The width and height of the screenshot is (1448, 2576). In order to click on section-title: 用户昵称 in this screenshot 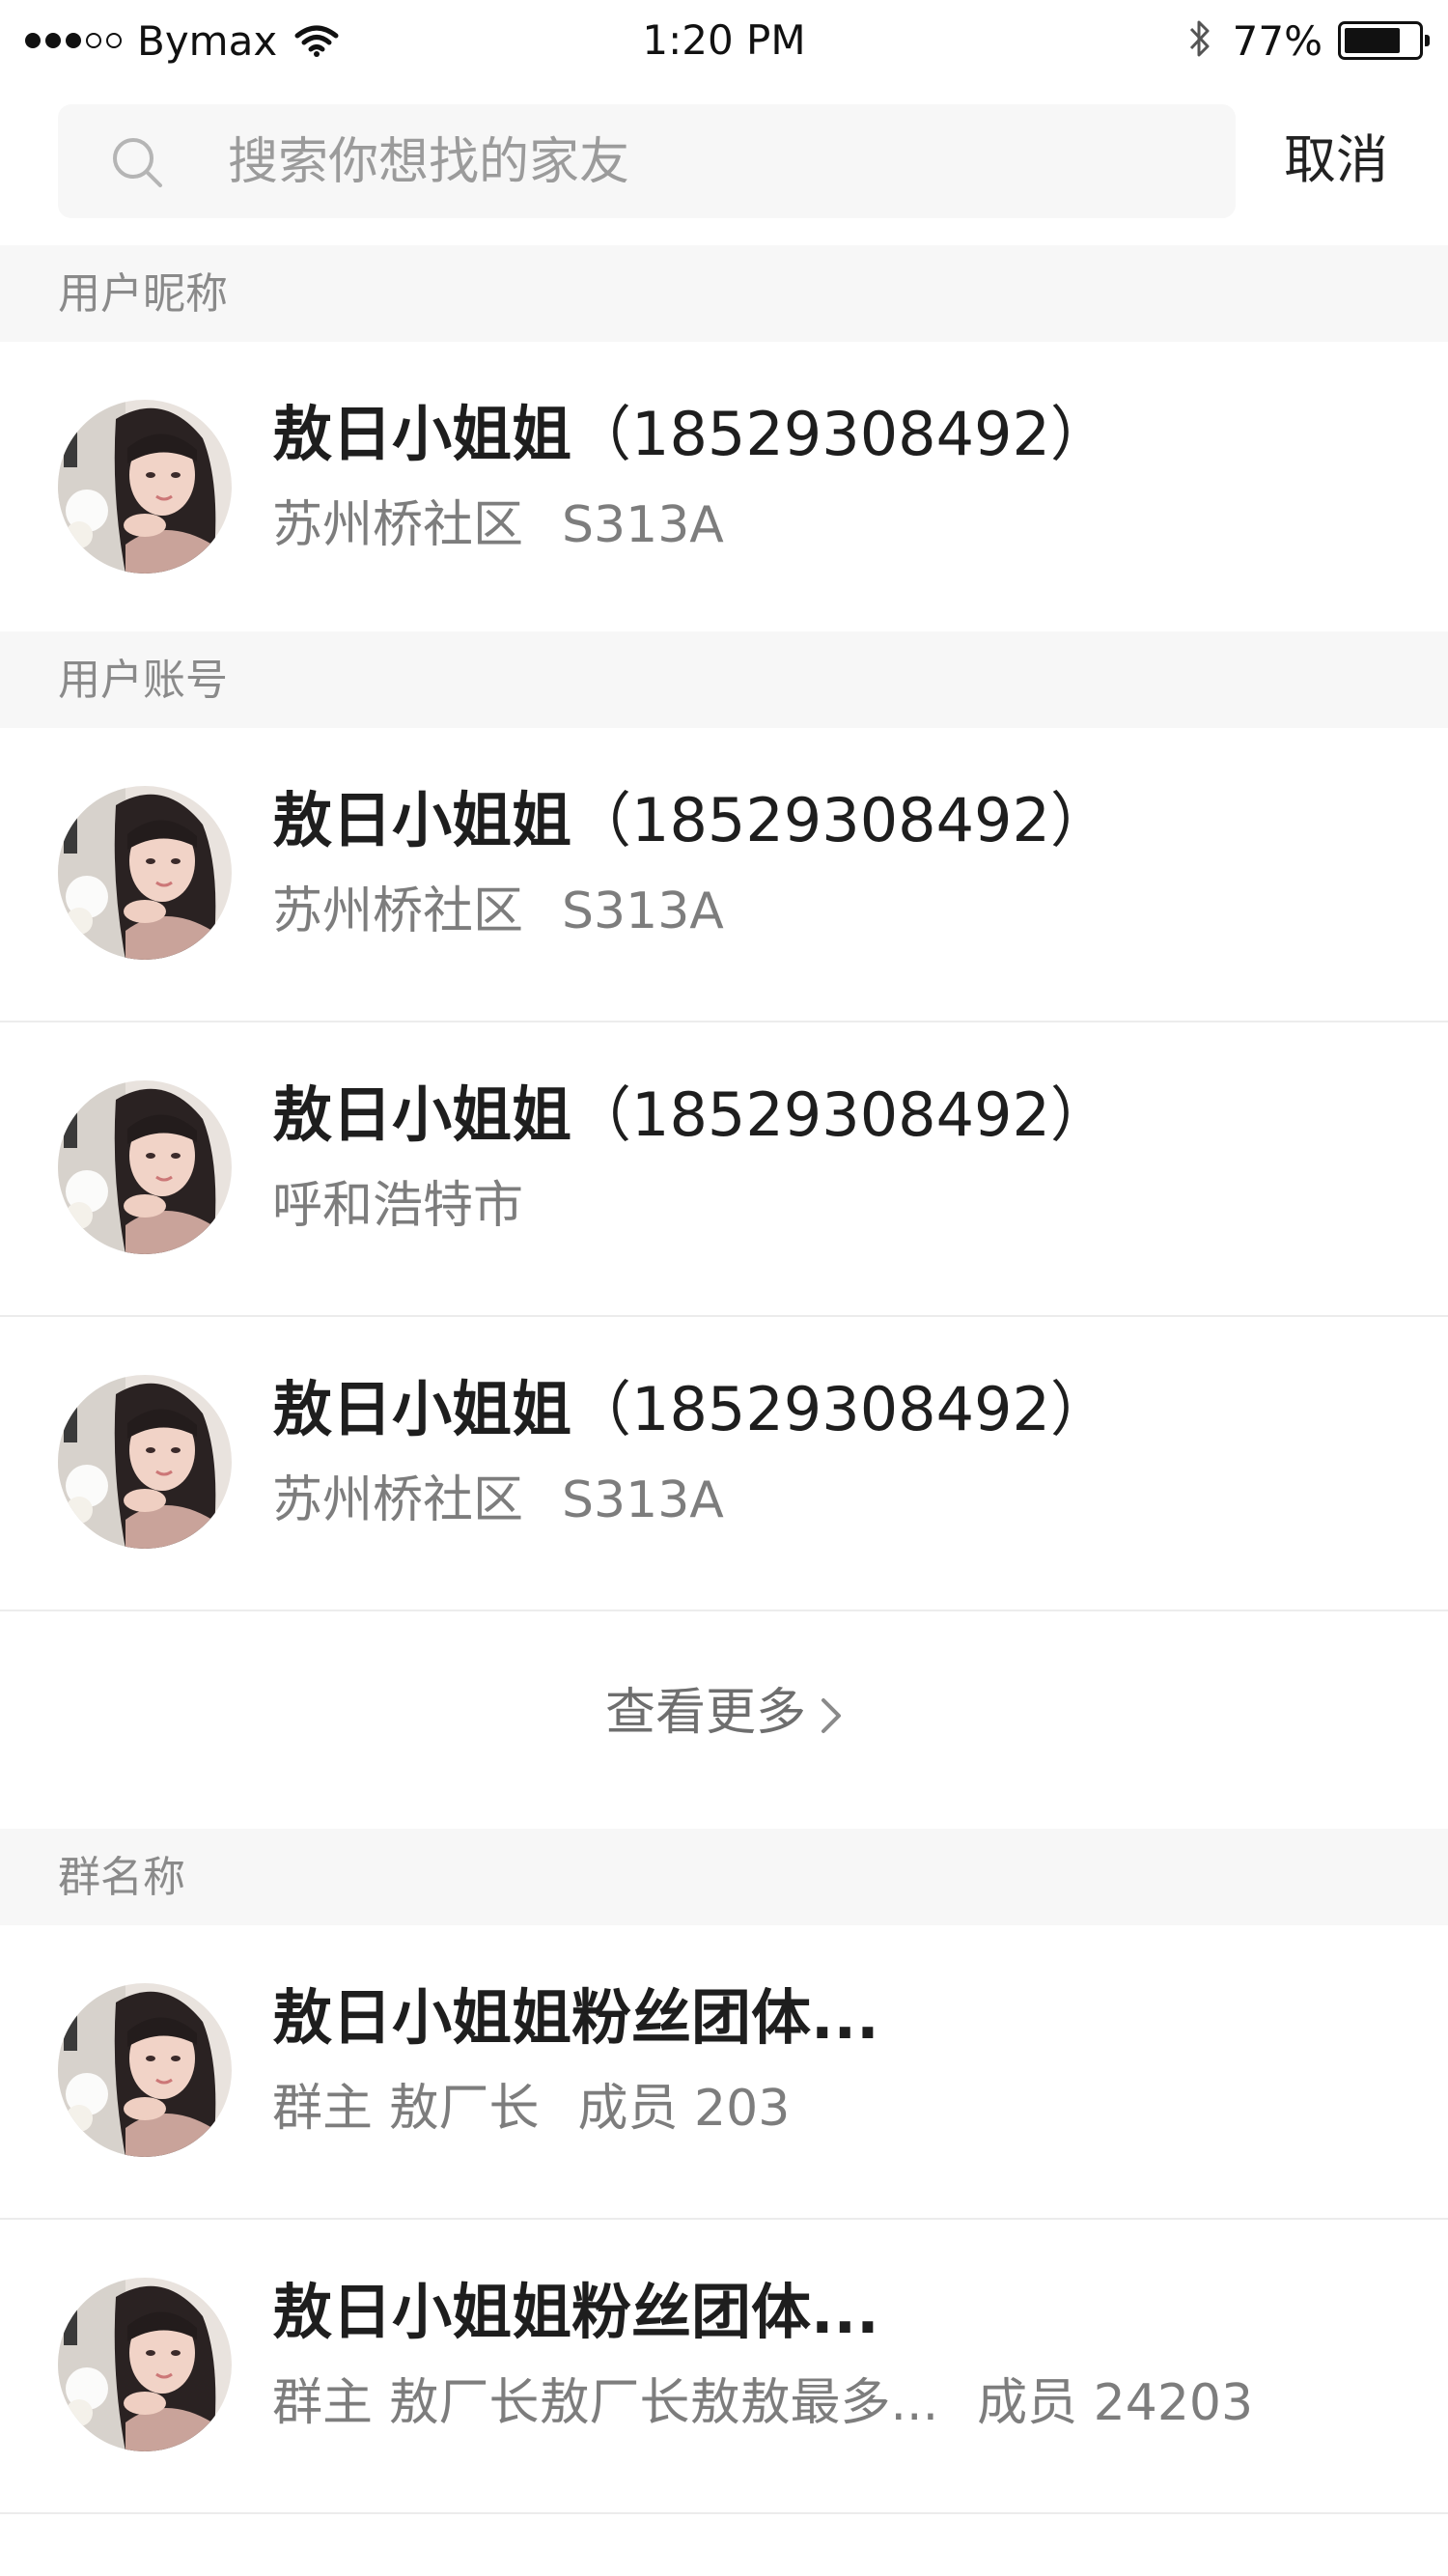, I will do `click(143, 294)`.